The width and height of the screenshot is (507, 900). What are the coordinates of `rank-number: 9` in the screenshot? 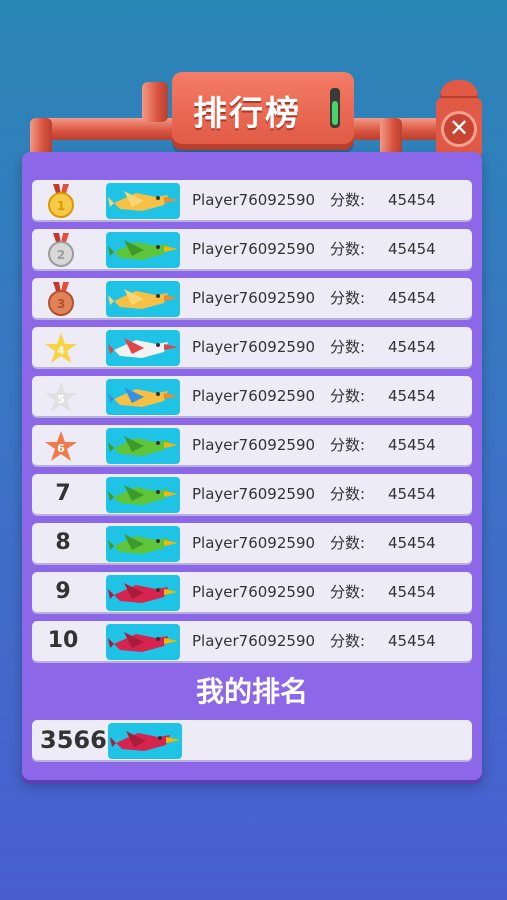 It's located at (63, 591).